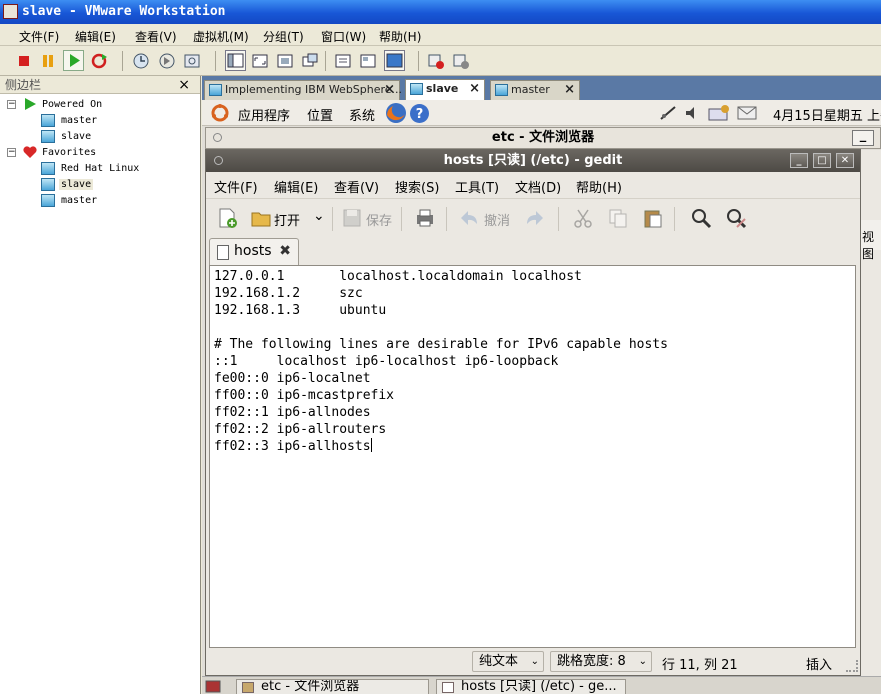 This screenshot has height=694, width=881. What do you see at coordinates (69, 152) in the screenshot?
I see `group-favorites: Favorites` at bounding box center [69, 152].